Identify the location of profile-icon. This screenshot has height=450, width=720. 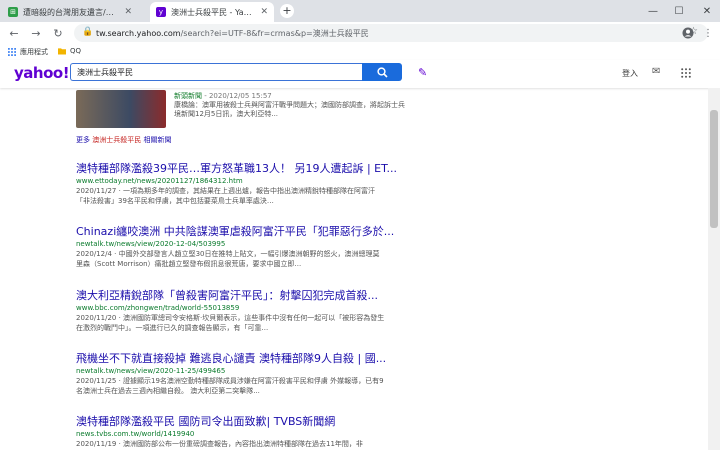
(688, 33).